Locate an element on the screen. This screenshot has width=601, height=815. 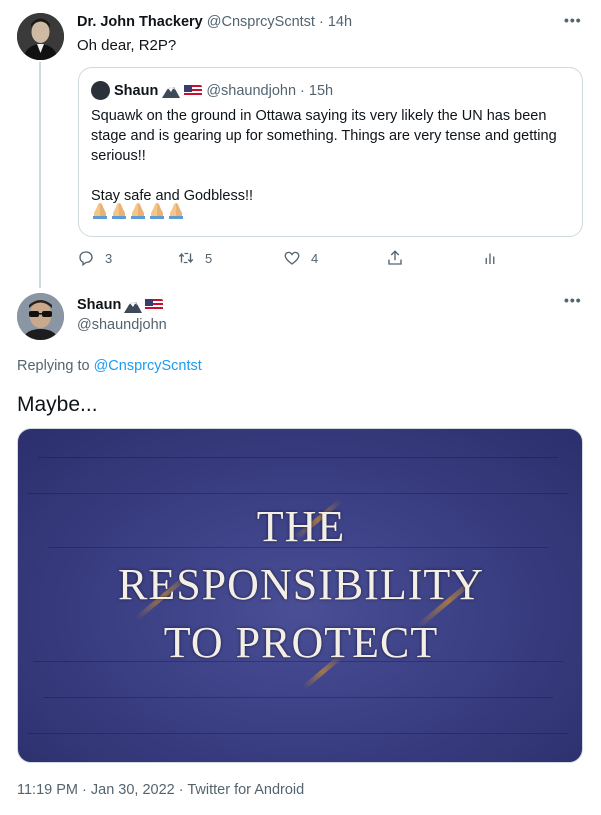
parent-header: Dr. John Thackery @CnsprcyScntst · 14h is located at coordinates (214, 22).